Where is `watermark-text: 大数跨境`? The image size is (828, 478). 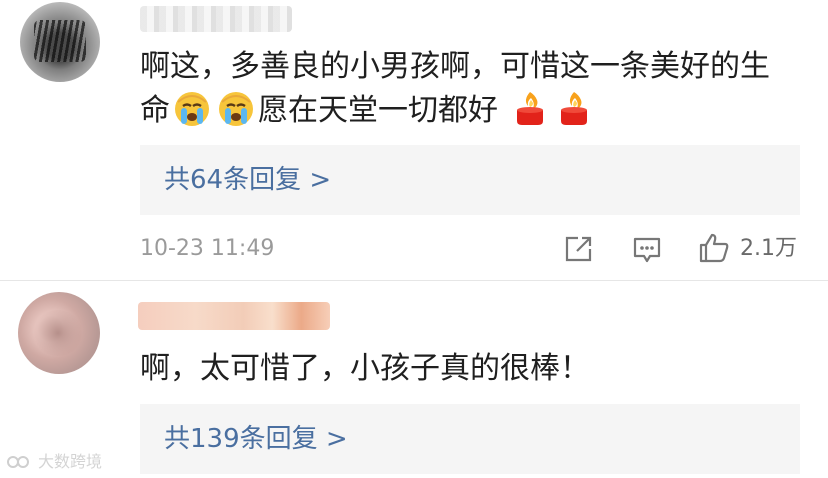 watermark-text: 大数跨境 is located at coordinates (70, 461).